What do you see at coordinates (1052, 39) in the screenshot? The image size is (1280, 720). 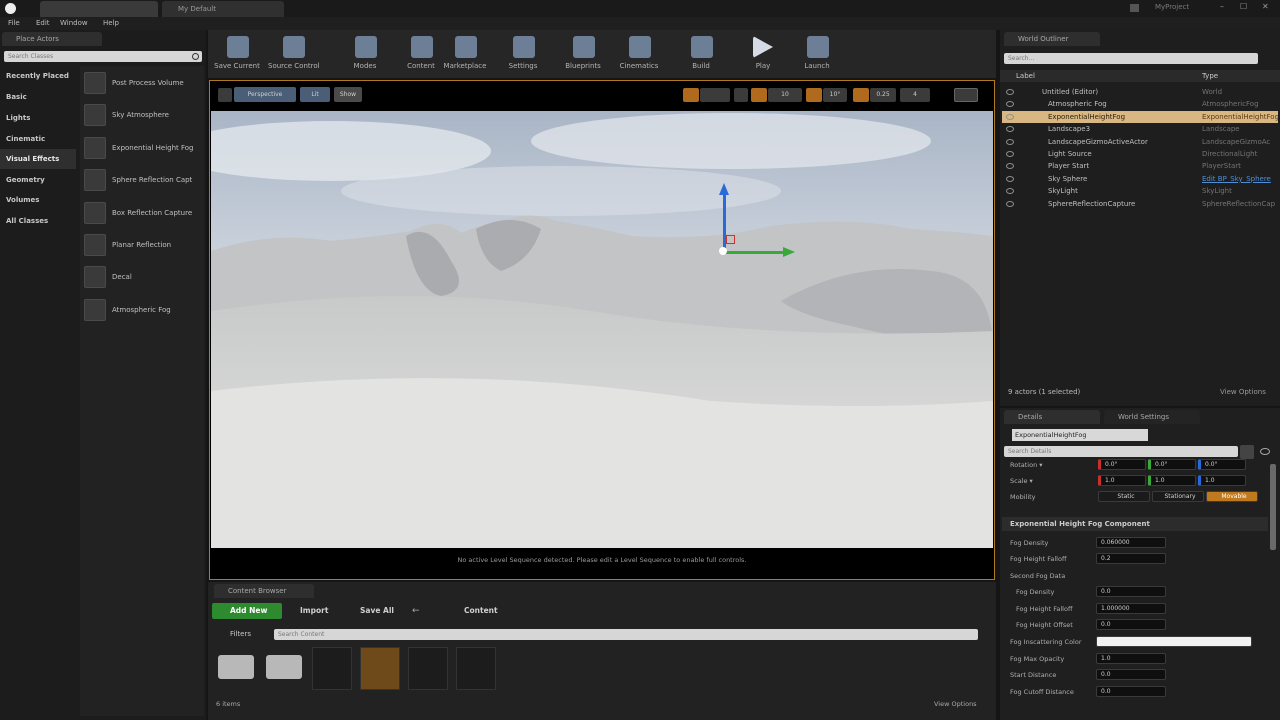 I see `world-outliner-tab: World Outliner` at bounding box center [1052, 39].